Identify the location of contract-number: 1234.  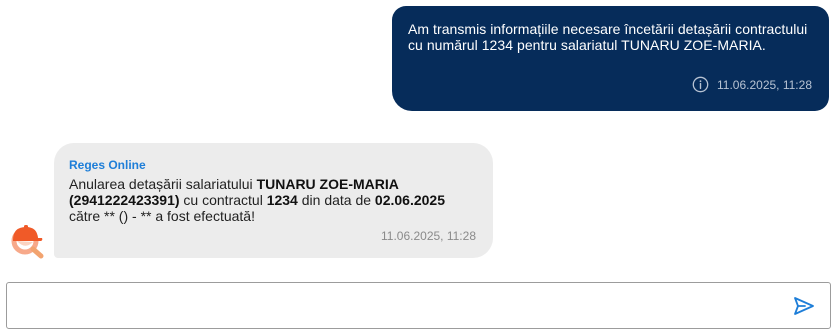
(282, 200).